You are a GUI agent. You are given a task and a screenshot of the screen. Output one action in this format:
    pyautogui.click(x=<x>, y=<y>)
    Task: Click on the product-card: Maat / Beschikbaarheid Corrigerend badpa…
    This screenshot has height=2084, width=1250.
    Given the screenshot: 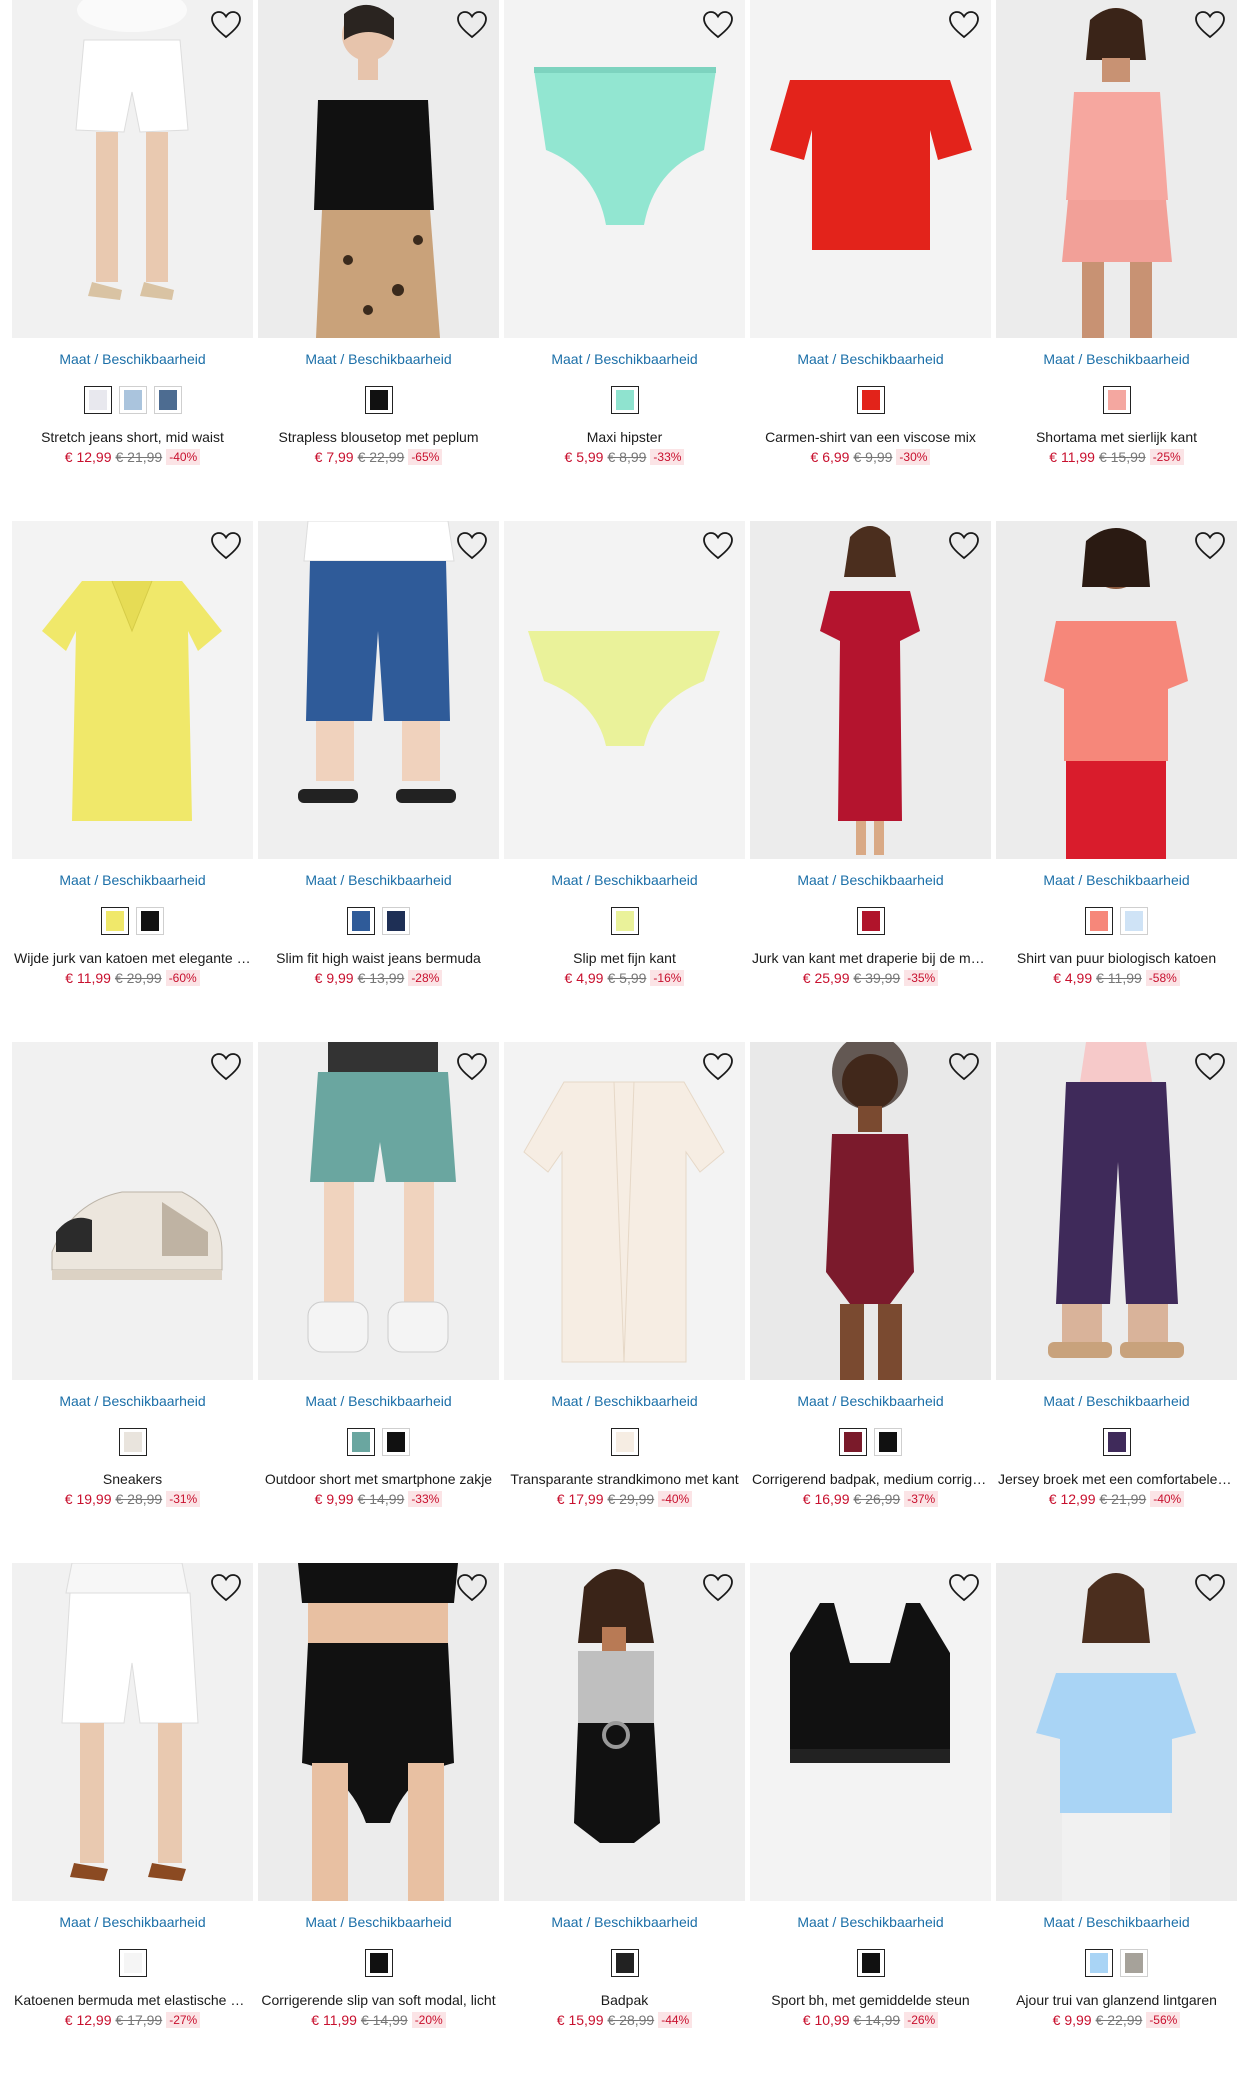 What is the action you would take?
    pyautogui.click(x=870, y=1302)
    